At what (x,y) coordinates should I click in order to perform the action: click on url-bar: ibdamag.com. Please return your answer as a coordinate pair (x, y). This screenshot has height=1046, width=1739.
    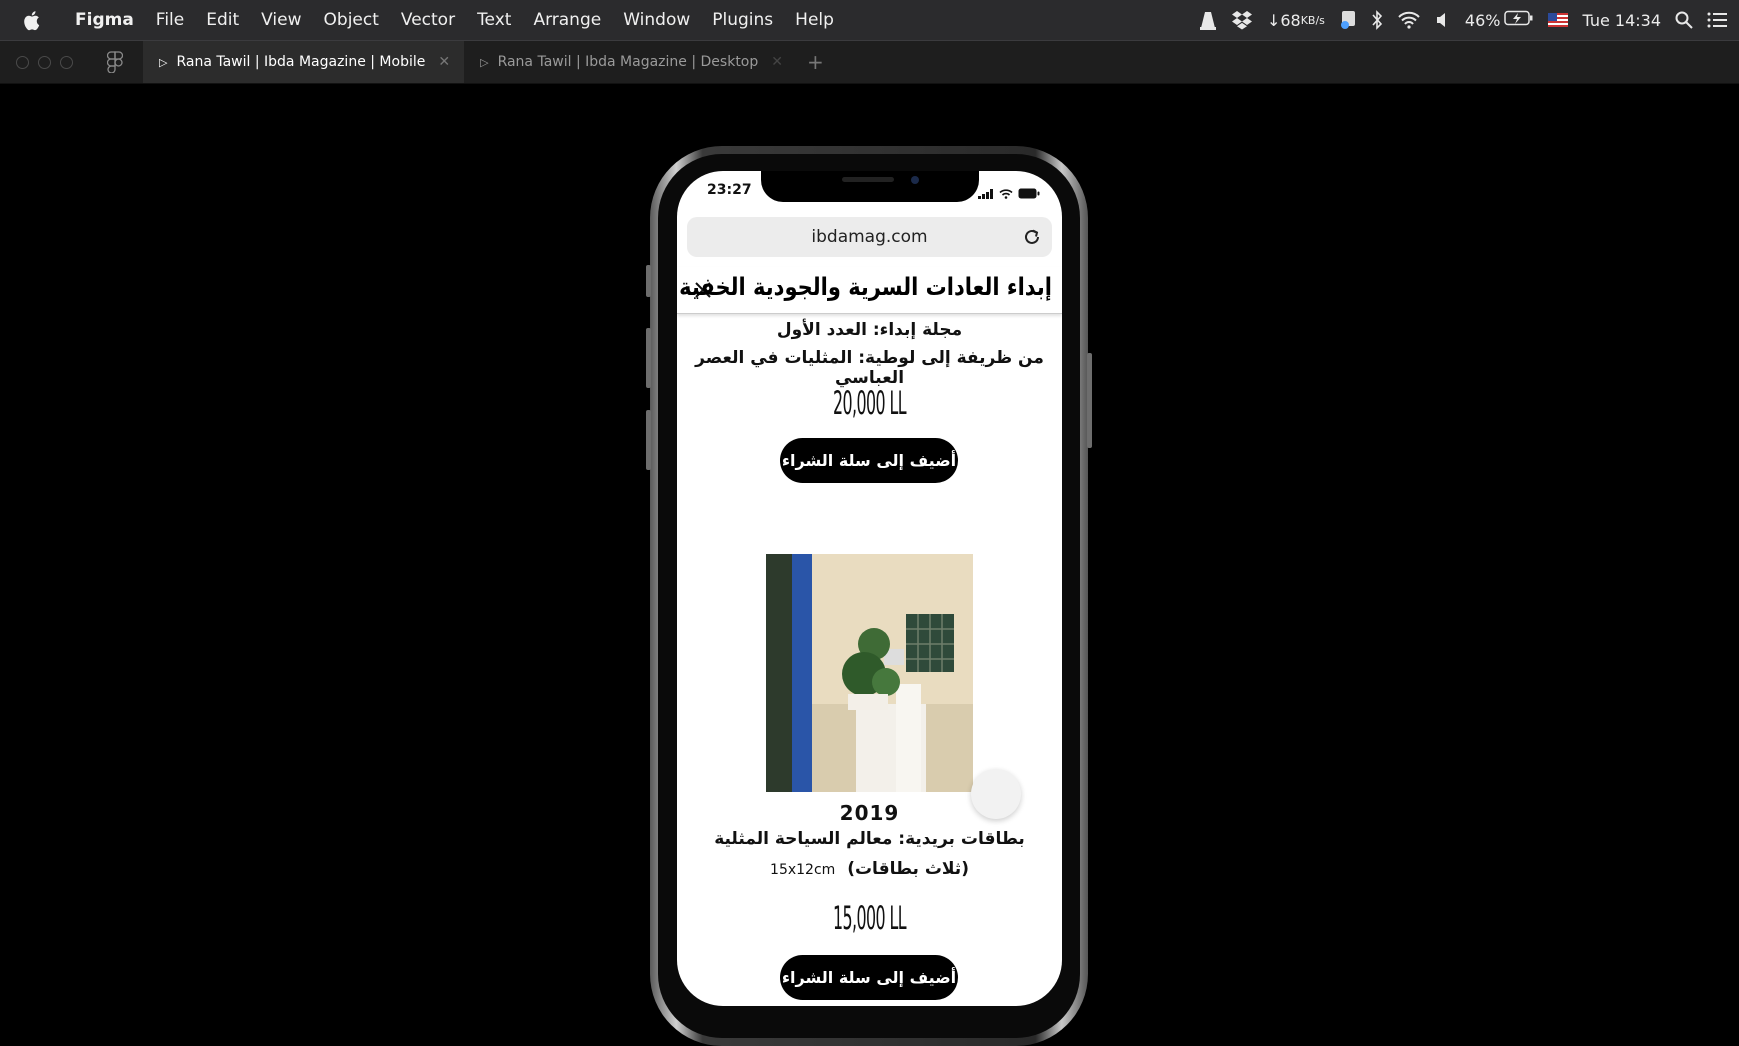
    Looking at the image, I should click on (869, 237).